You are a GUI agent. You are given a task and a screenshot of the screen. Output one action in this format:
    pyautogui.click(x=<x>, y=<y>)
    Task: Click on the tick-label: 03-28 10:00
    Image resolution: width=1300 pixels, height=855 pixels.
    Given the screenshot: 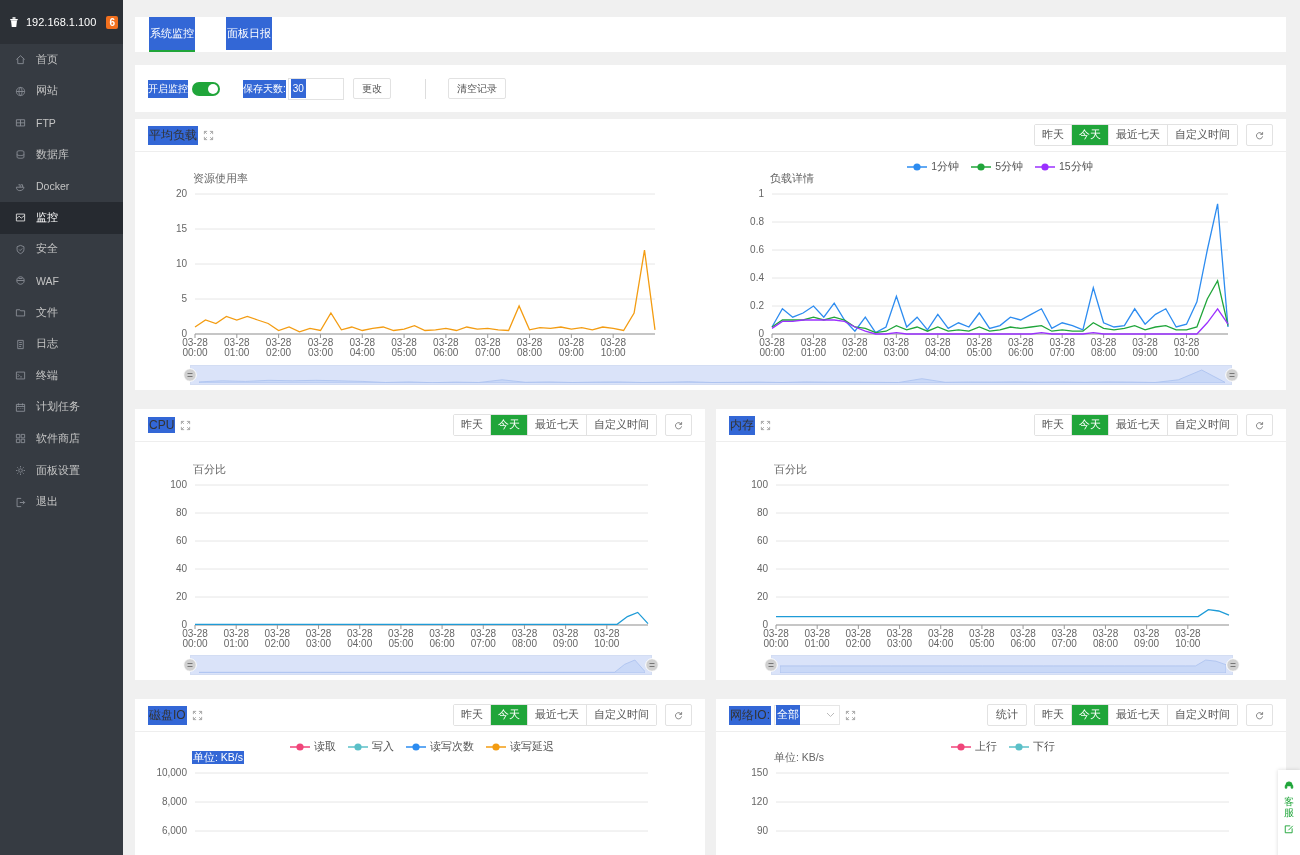 What is the action you would take?
    pyautogui.click(x=1188, y=639)
    